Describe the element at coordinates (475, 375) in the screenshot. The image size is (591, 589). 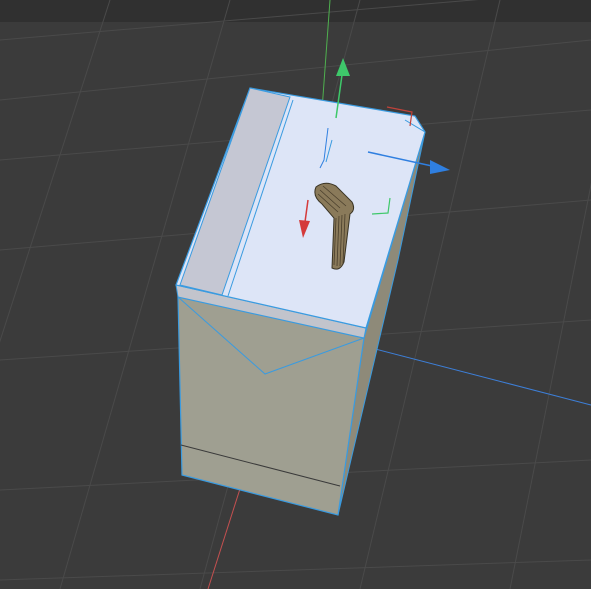
I see `world-z-axis-line` at that location.